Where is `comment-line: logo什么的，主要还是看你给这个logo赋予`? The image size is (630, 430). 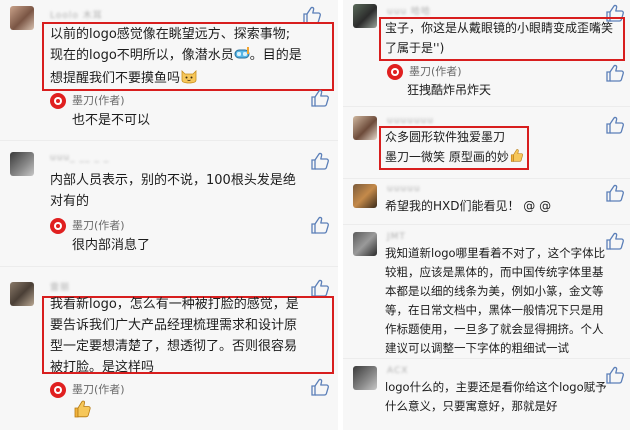
comment-line: logo什么的，主要还是看你给这个logo赋予 is located at coordinates (496, 387).